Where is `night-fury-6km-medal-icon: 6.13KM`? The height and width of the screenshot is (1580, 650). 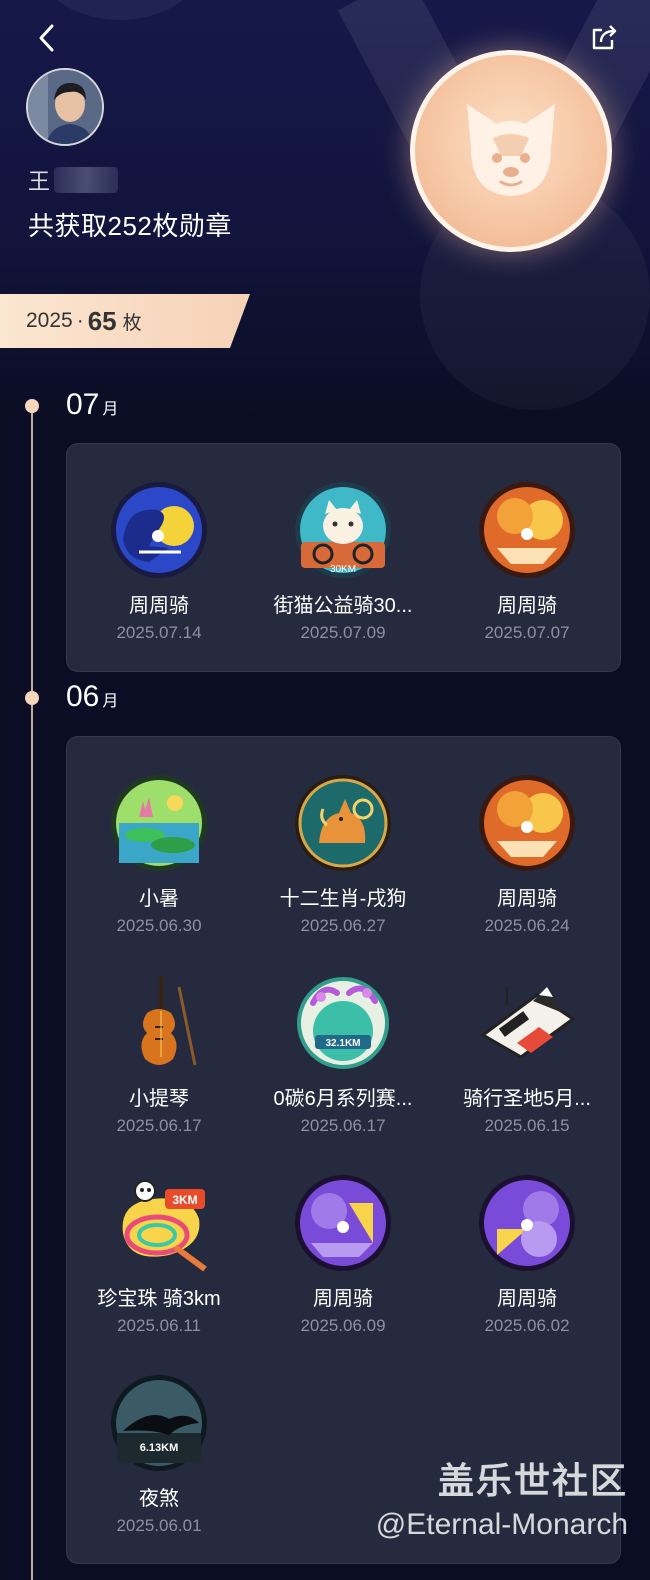
night-fury-6km-medal-icon: 6.13KM is located at coordinates (159, 1423).